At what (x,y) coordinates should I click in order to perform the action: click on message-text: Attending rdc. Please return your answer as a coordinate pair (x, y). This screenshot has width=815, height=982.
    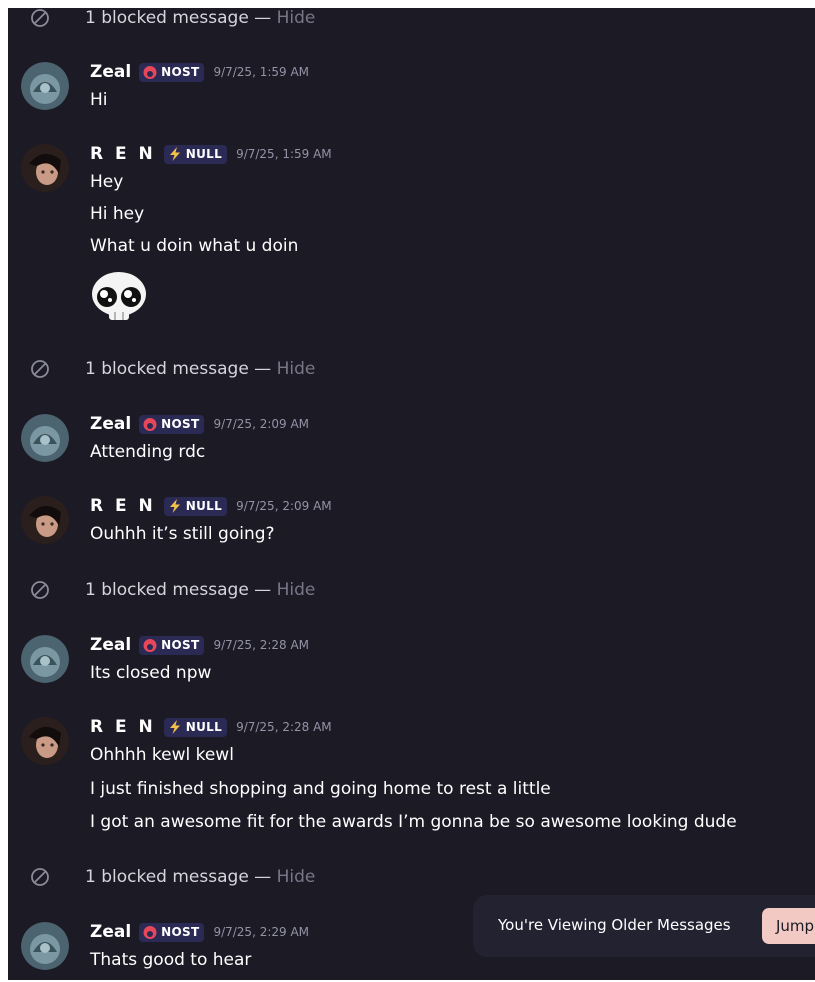
    Looking at the image, I should click on (148, 452).